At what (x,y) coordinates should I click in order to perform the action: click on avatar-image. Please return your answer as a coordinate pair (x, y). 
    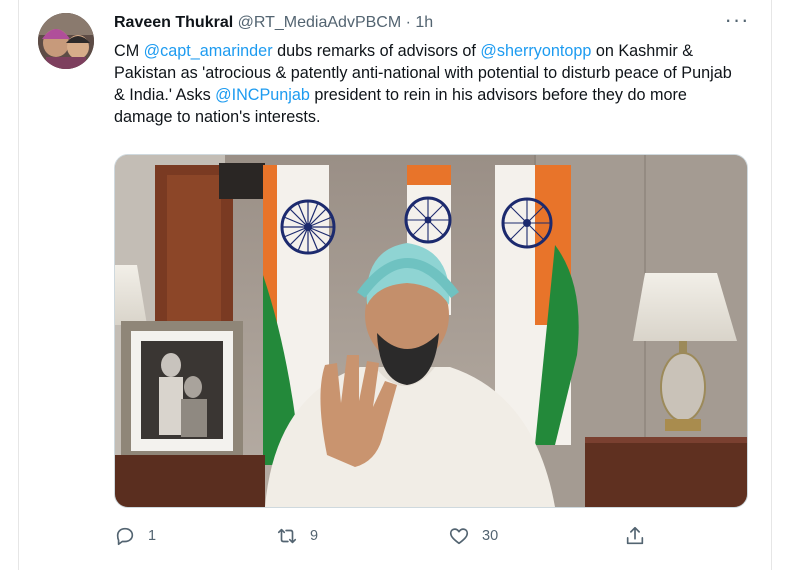
    Looking at the image, I should click on (66, 41).